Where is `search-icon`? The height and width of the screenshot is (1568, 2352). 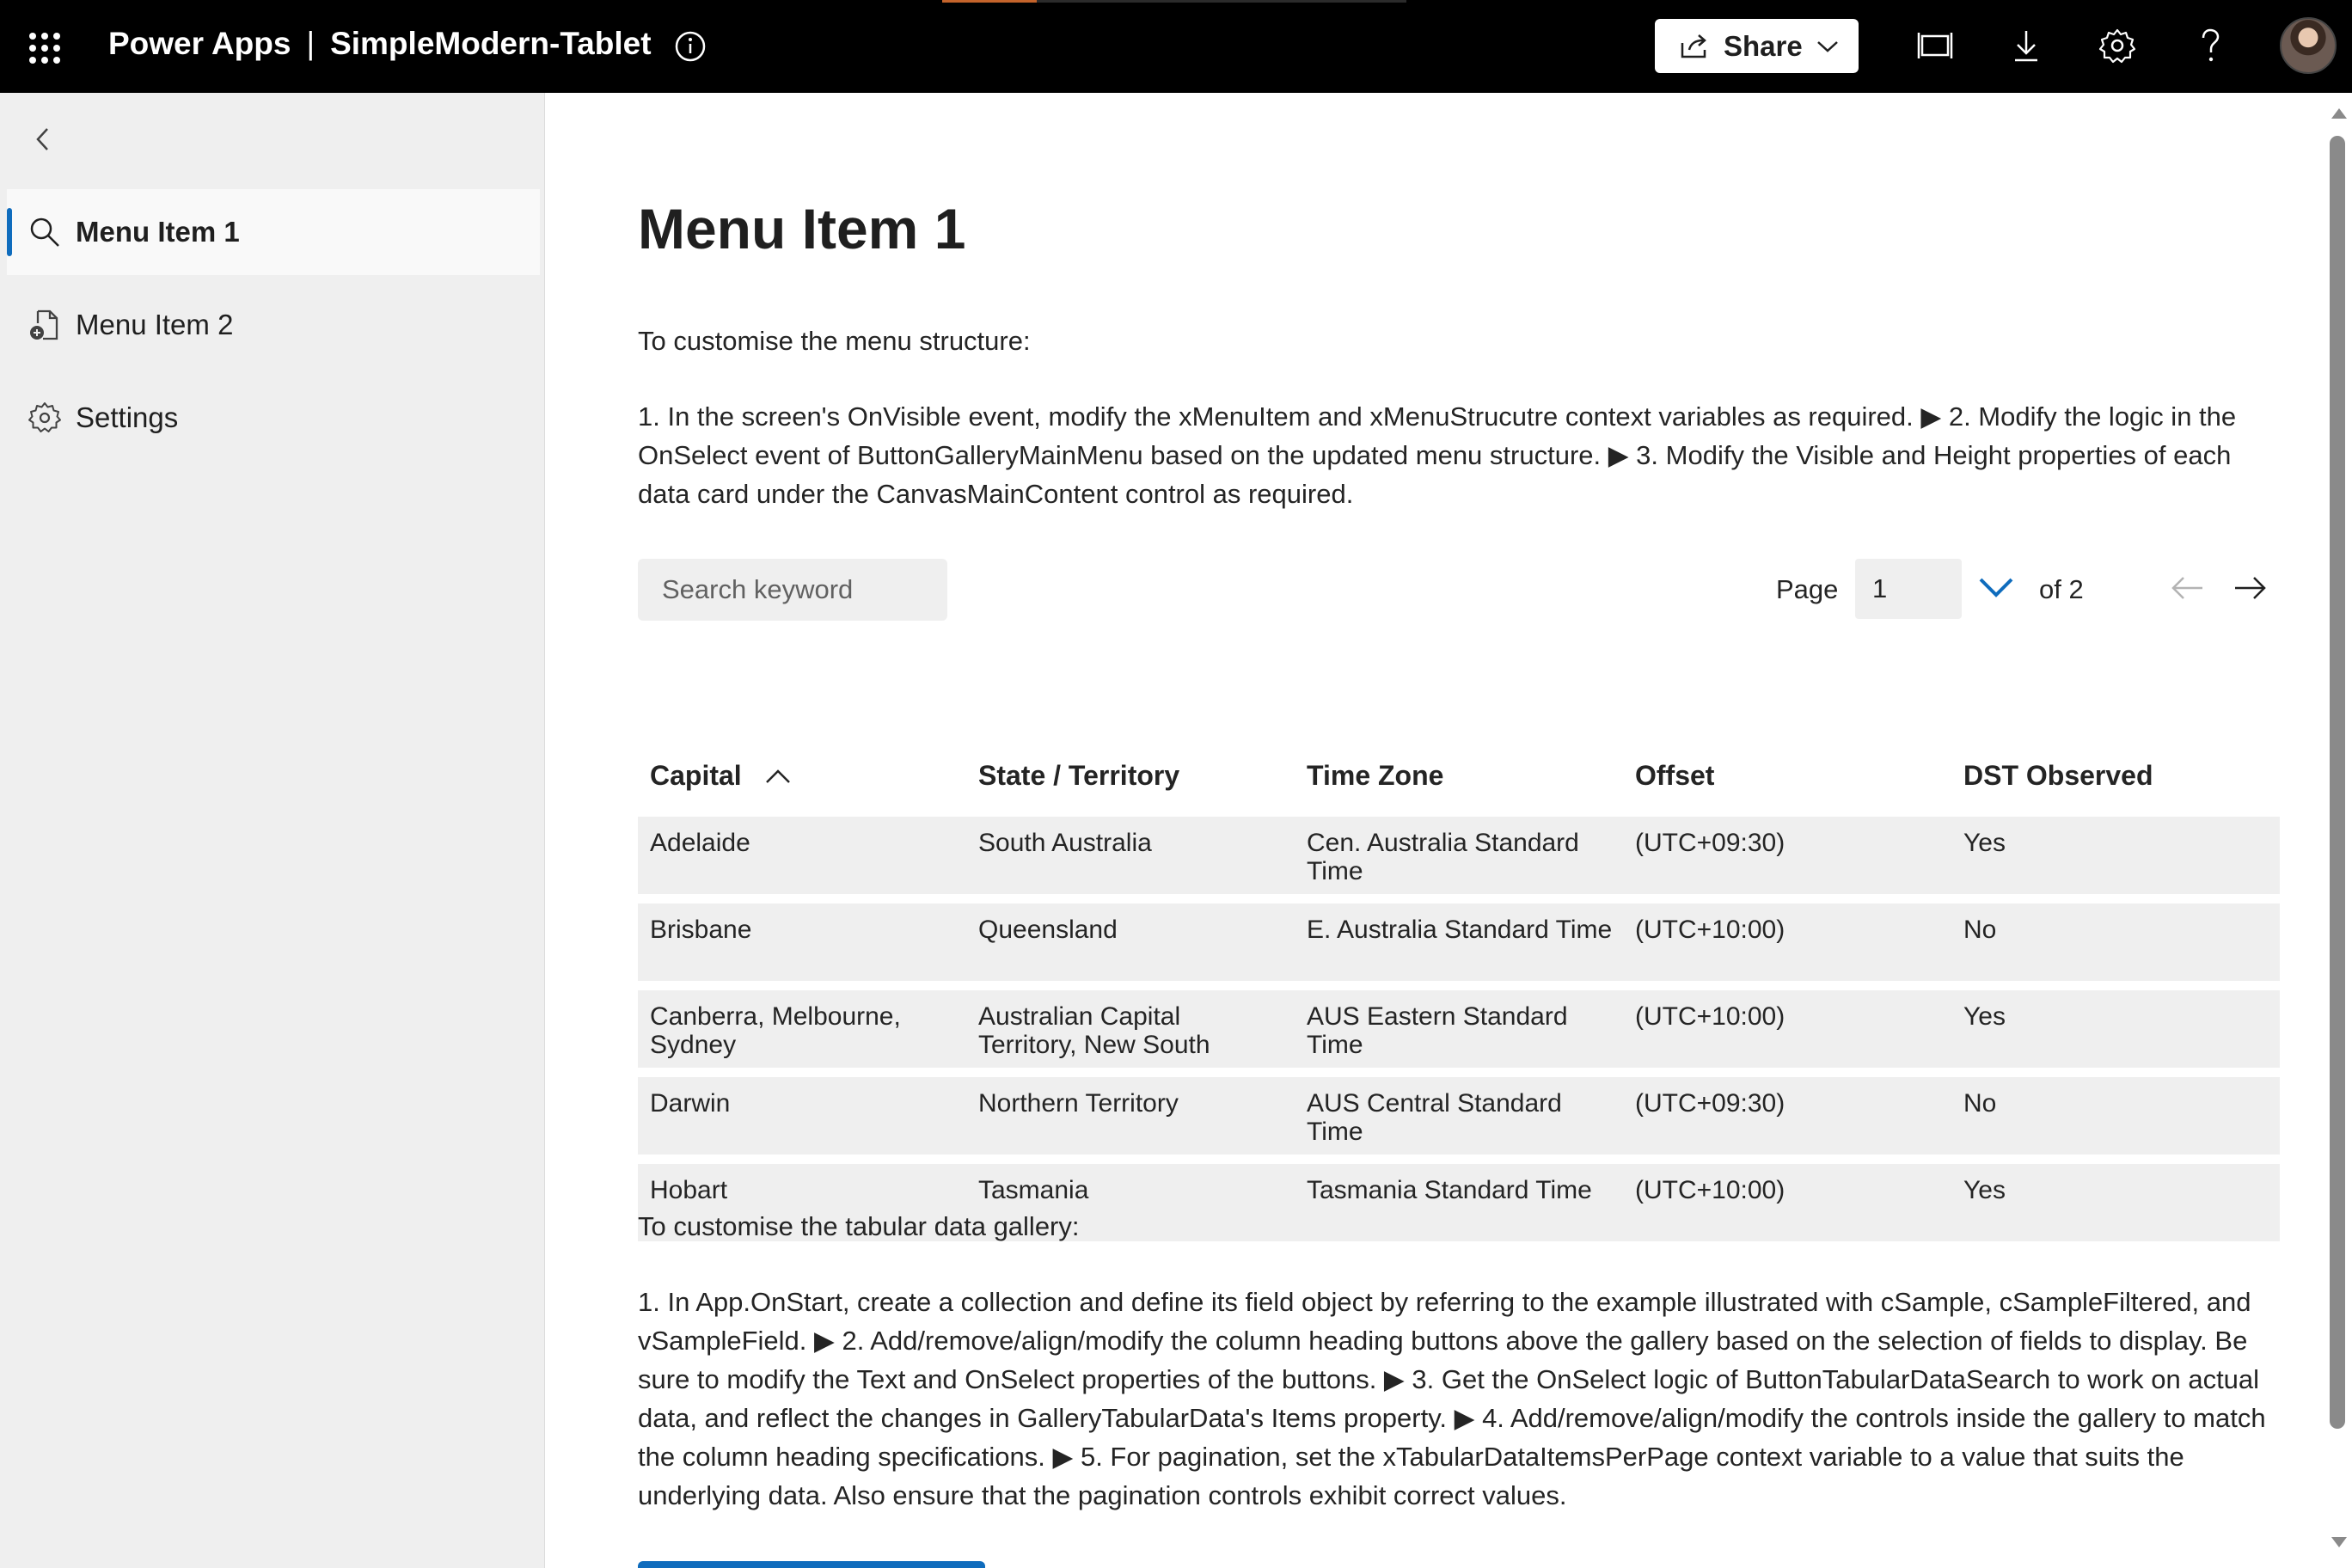
search-icon is located at coordinates (44, 232).